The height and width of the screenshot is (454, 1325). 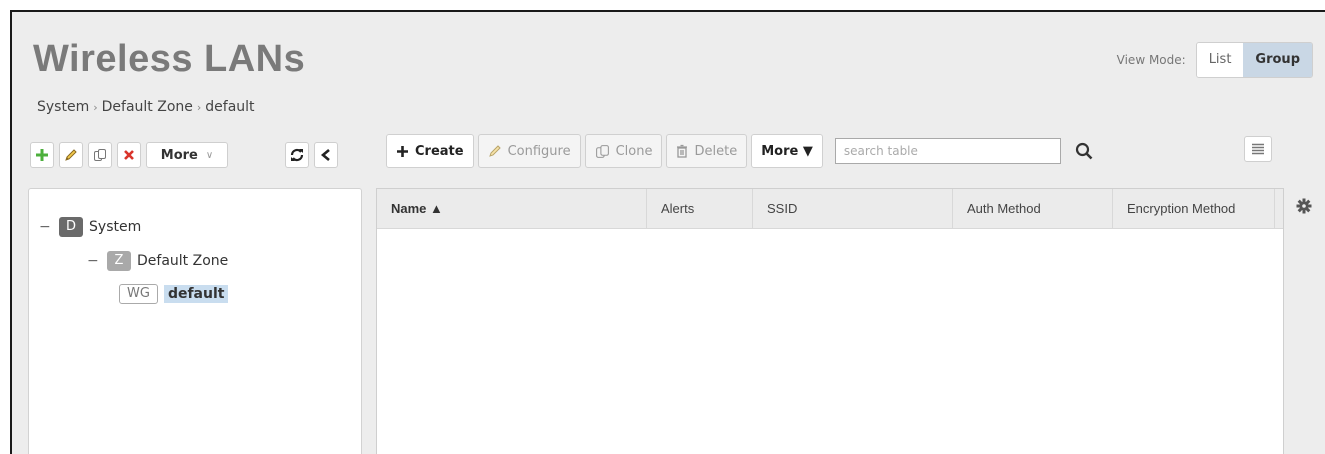 What do you see at coordinates (853, 209) in the screenshot?
I see `column-header-ssid: SSID` at bounding box center [853, 209].